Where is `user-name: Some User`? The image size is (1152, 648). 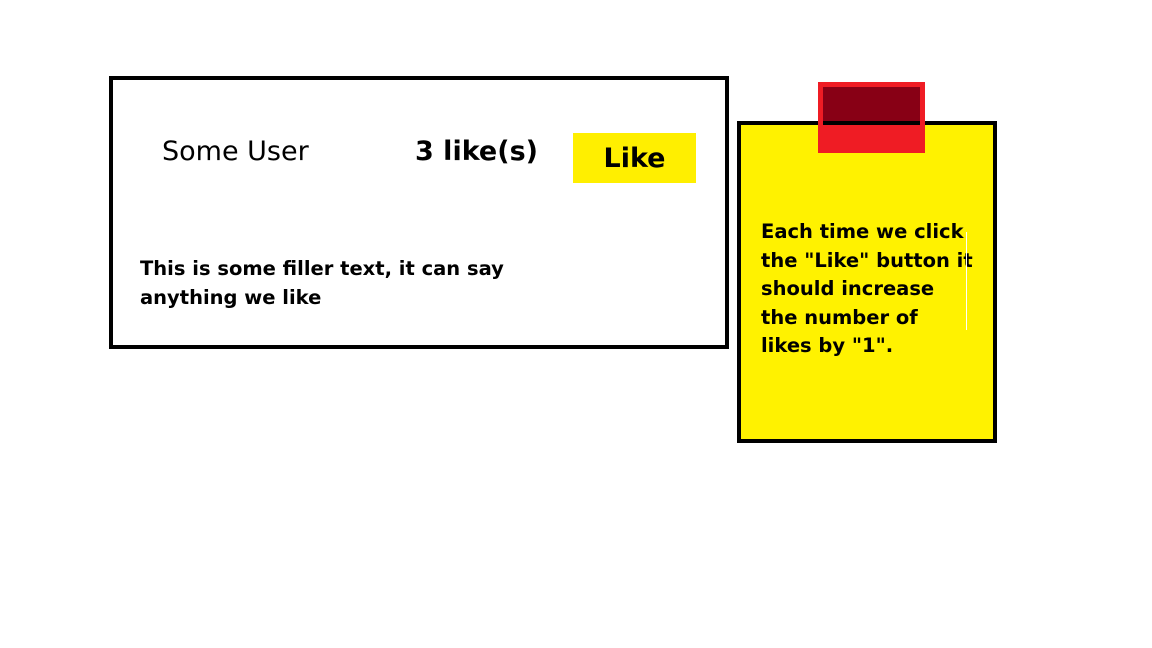
user-name: Some User is located at coordinates (235, 151).